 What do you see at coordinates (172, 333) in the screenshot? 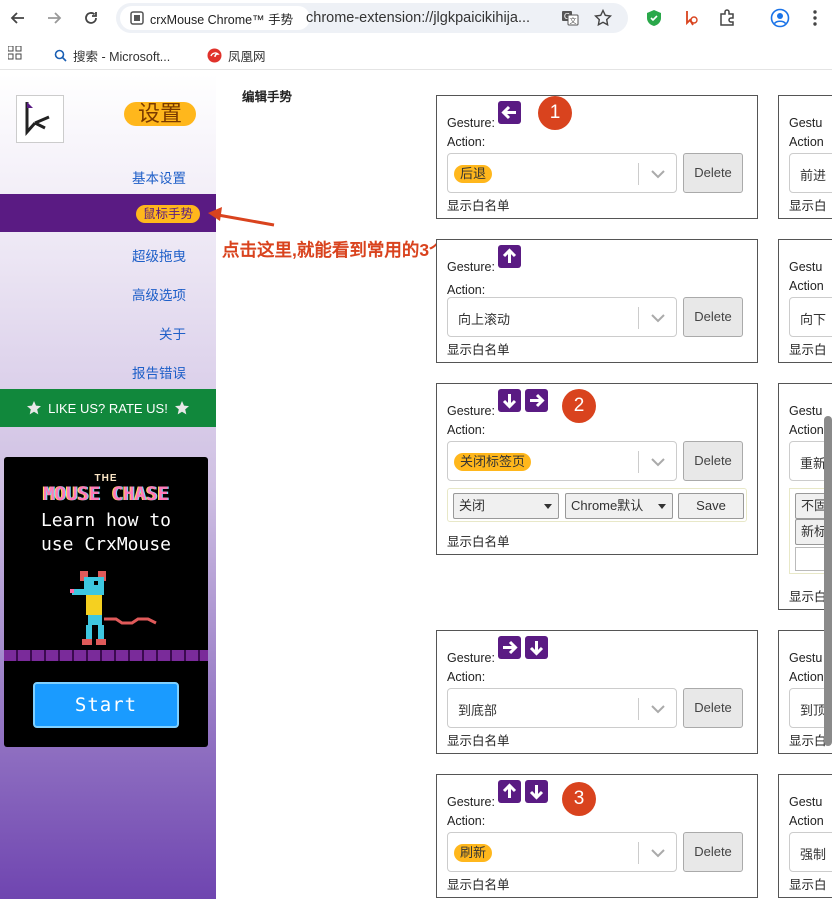
I see `sidebar-item-about: 关于` at bounding box center [172, 333].